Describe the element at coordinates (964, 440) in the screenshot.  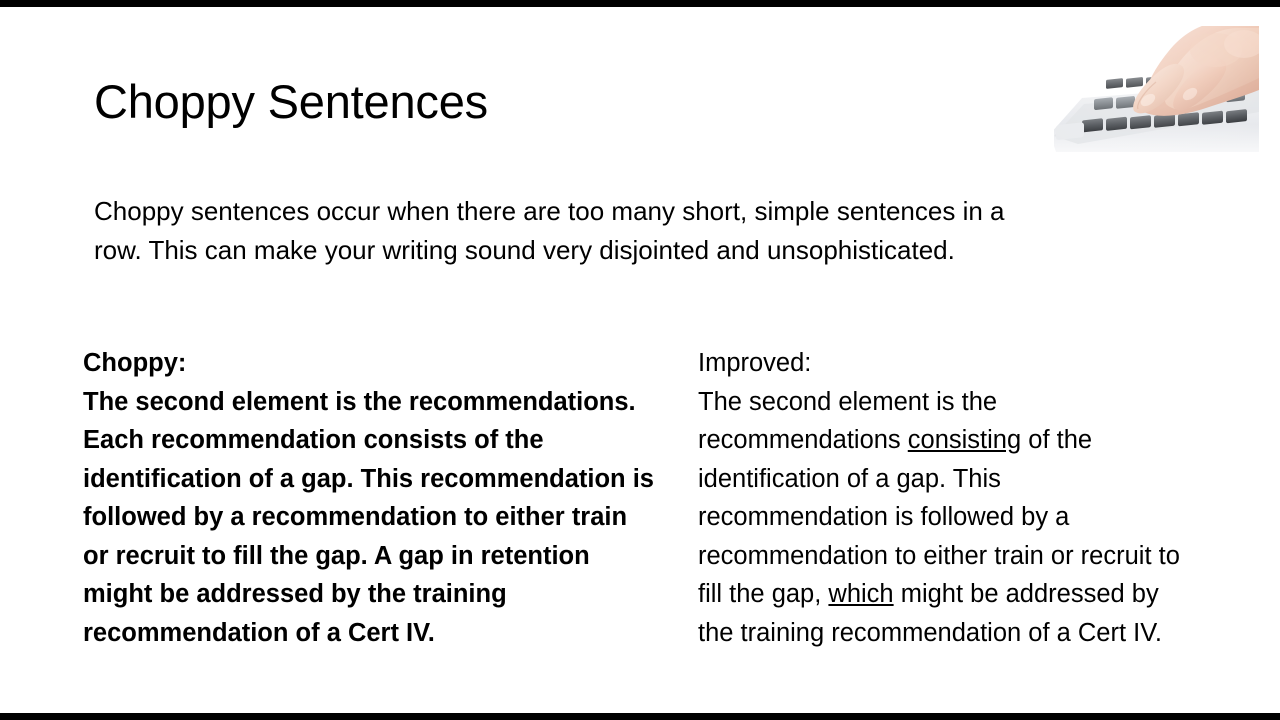
I see `improved-underlined-word-consisting: consisting` at that location.